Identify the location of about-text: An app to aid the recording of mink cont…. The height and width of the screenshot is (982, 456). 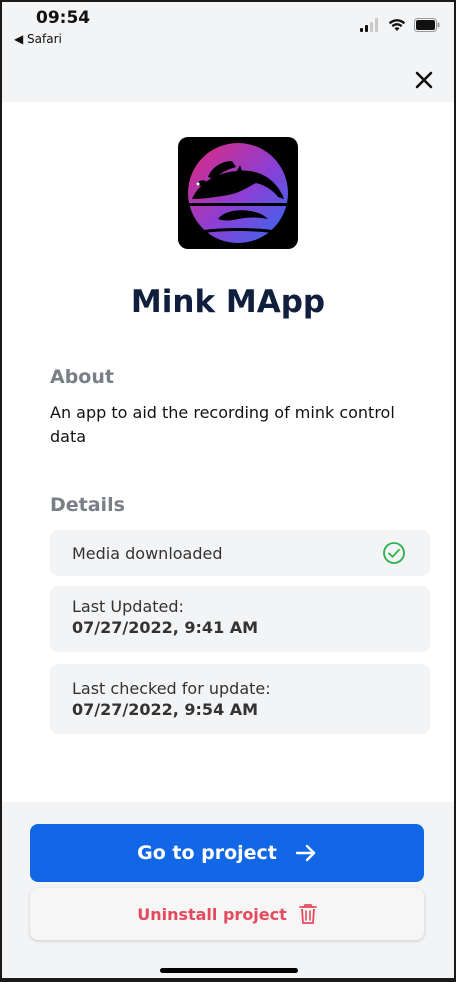
(222, 424).